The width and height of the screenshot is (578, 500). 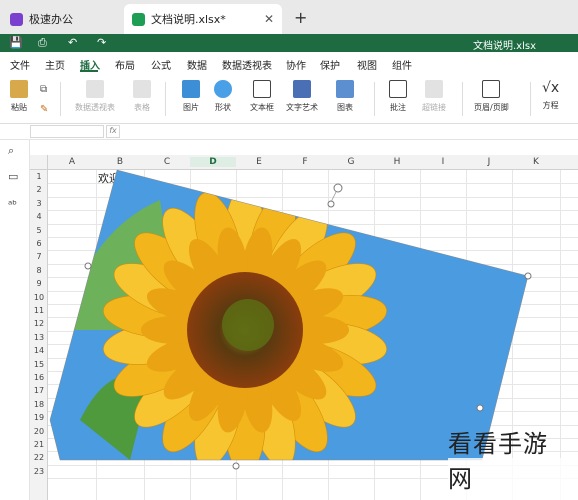 I want to click on watermark-area: 看看手游网, so click(x=513, y=465).